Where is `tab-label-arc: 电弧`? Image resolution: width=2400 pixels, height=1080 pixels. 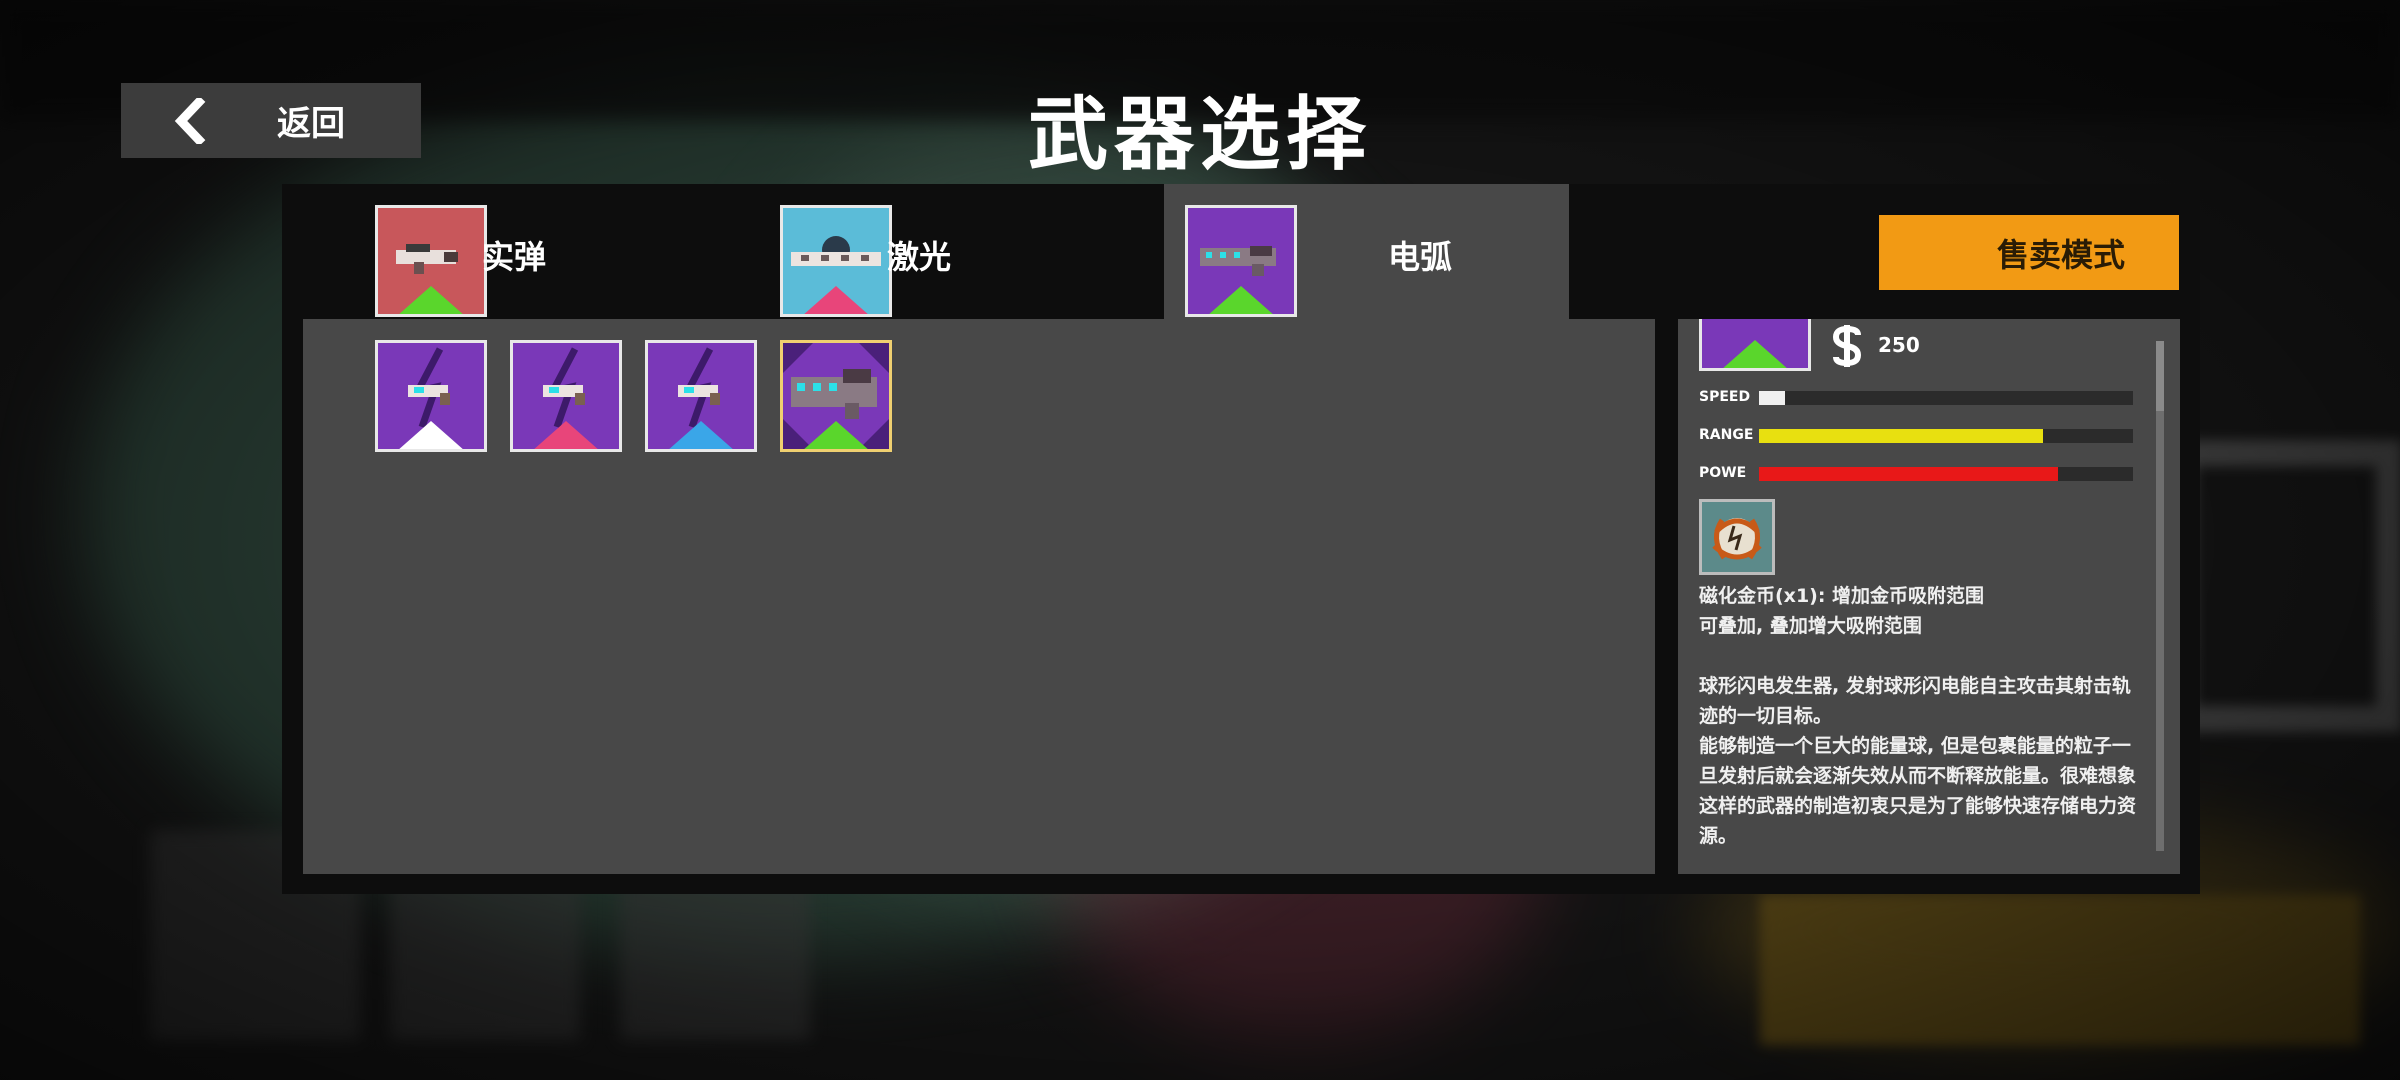 tab-label-arc: 电弧 is located at coordinates (1420, 257).